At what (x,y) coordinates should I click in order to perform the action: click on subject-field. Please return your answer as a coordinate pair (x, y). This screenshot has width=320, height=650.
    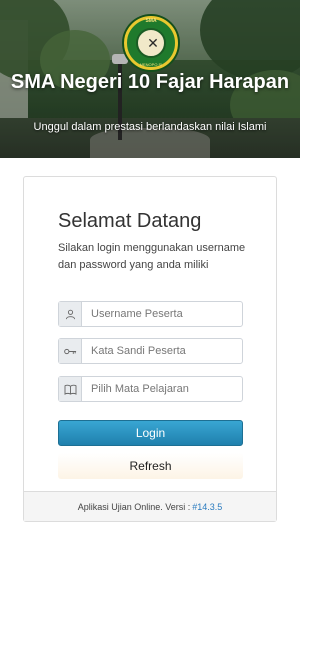
    Looking at the image, I should click on (150, 389).